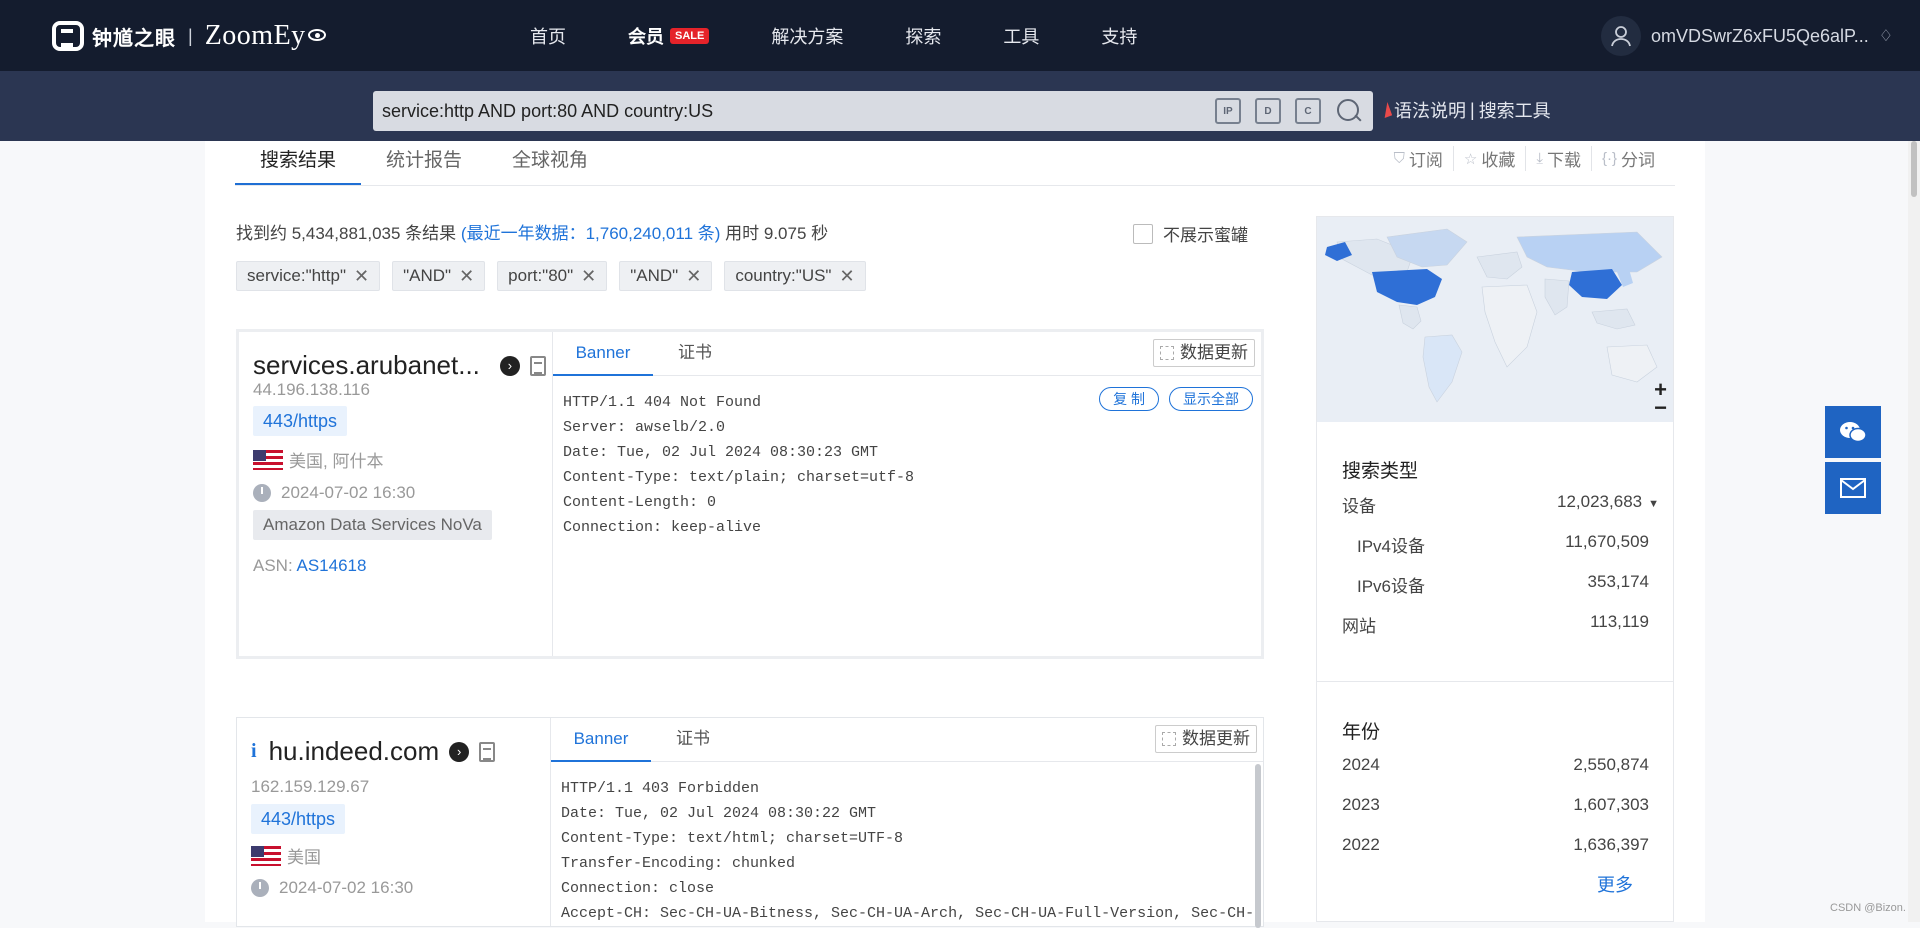 The width and height of the screenshot is (1920, 928). I want to click on stats-divider, so click(1495, 681).